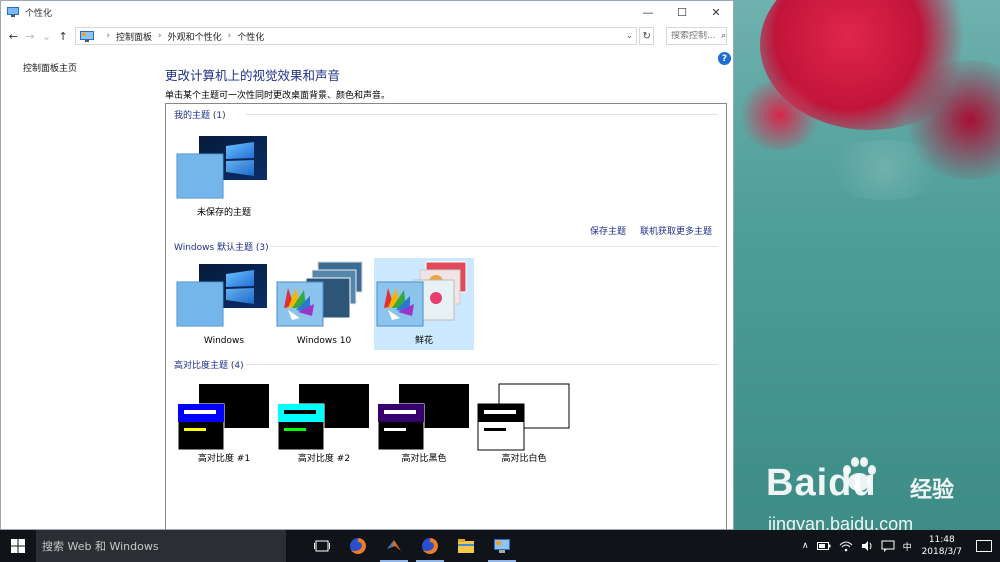 The image size is (1000, 562). I want to click on clock-date: 2018/3/7, so click(941, 552).